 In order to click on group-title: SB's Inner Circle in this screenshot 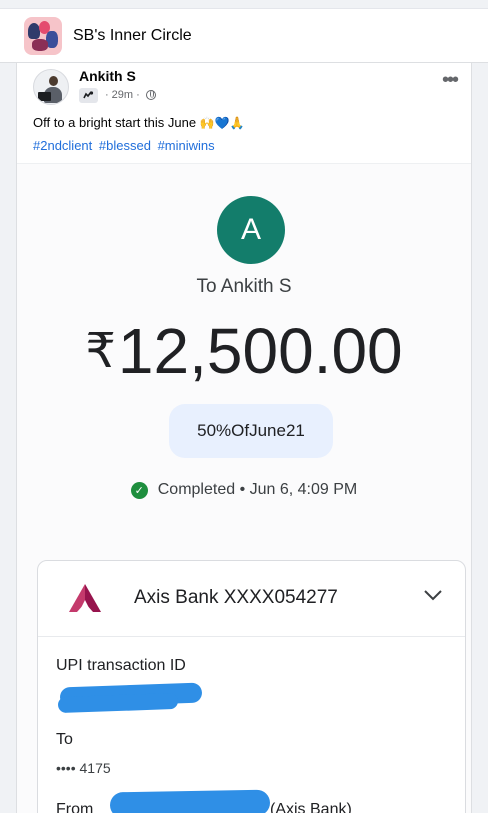, I will do `click(132, 36)`.